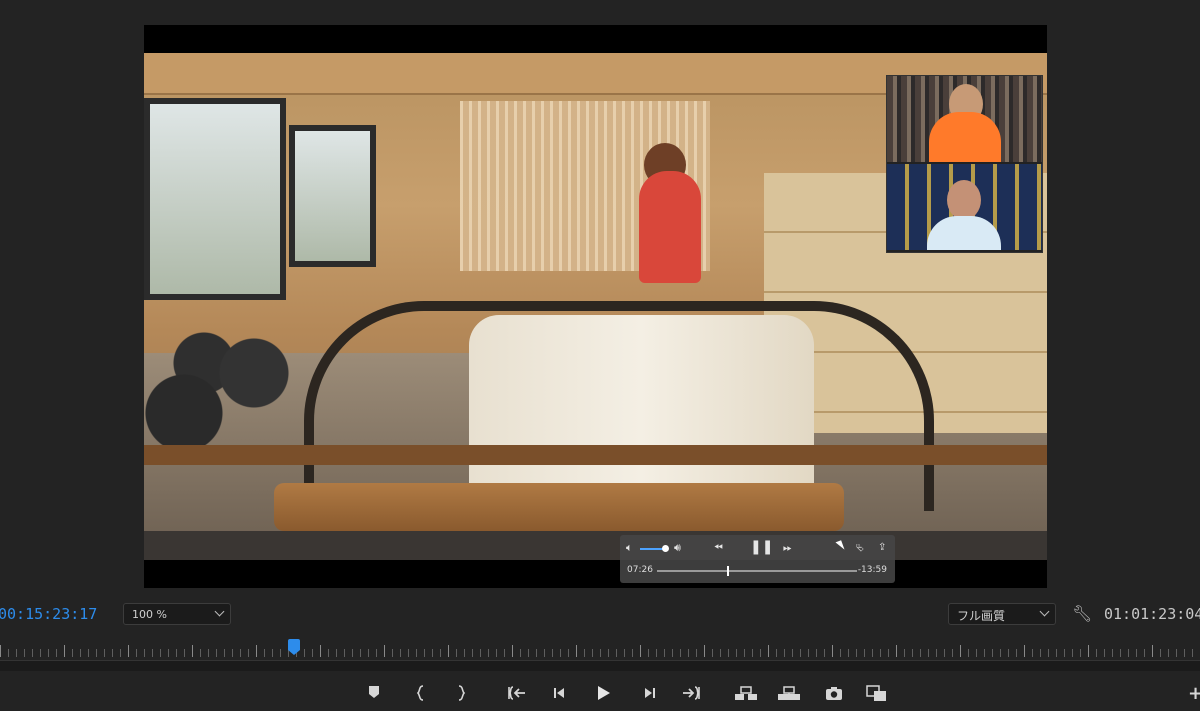 Image resolution: width=1200 pixels, height=711 pixels. What do you see at coordinates (965, 137) in the screenshot?
I see `participant-1-body` at bounding box center [965, 137].